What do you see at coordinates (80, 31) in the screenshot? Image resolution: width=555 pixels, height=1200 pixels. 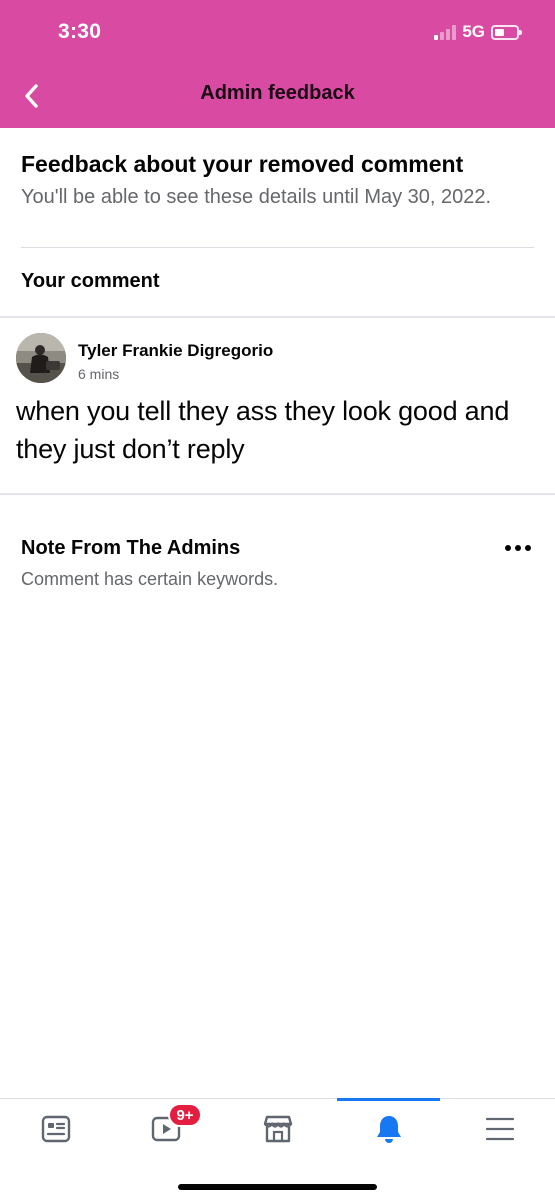 I see `status-time: 3:30` at bounding box center [80, 31].